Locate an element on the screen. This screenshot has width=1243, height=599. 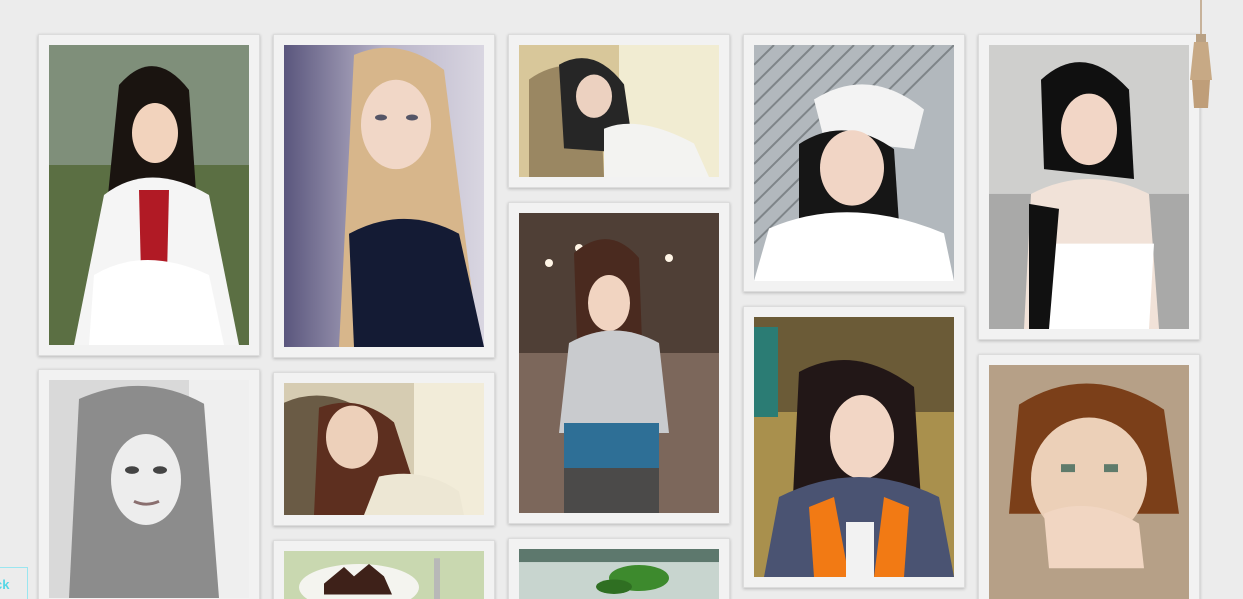
photo-blonde-woman-portrait is located at coordinates (384, 196).